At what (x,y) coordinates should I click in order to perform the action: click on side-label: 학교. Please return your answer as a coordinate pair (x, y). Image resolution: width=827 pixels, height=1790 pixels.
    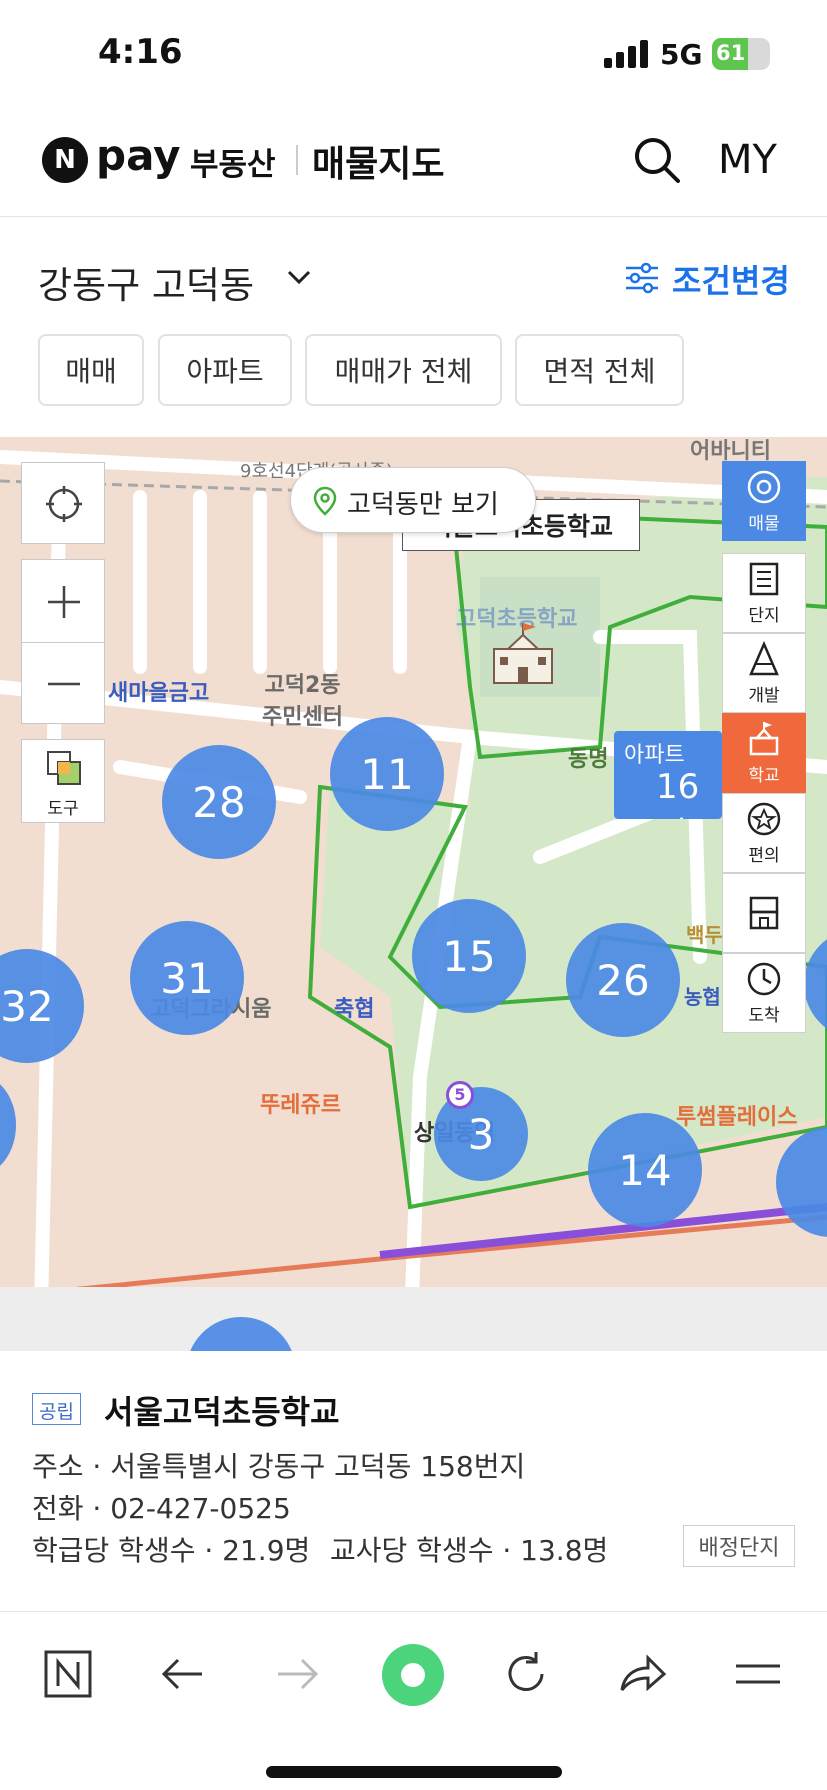
    Looking at the image, I should click on (764, 776).